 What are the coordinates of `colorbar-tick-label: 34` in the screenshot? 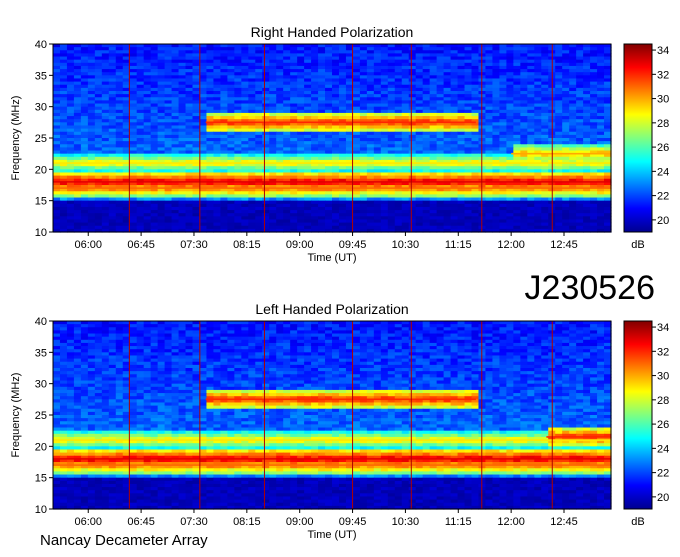 It's located at (663, 51).